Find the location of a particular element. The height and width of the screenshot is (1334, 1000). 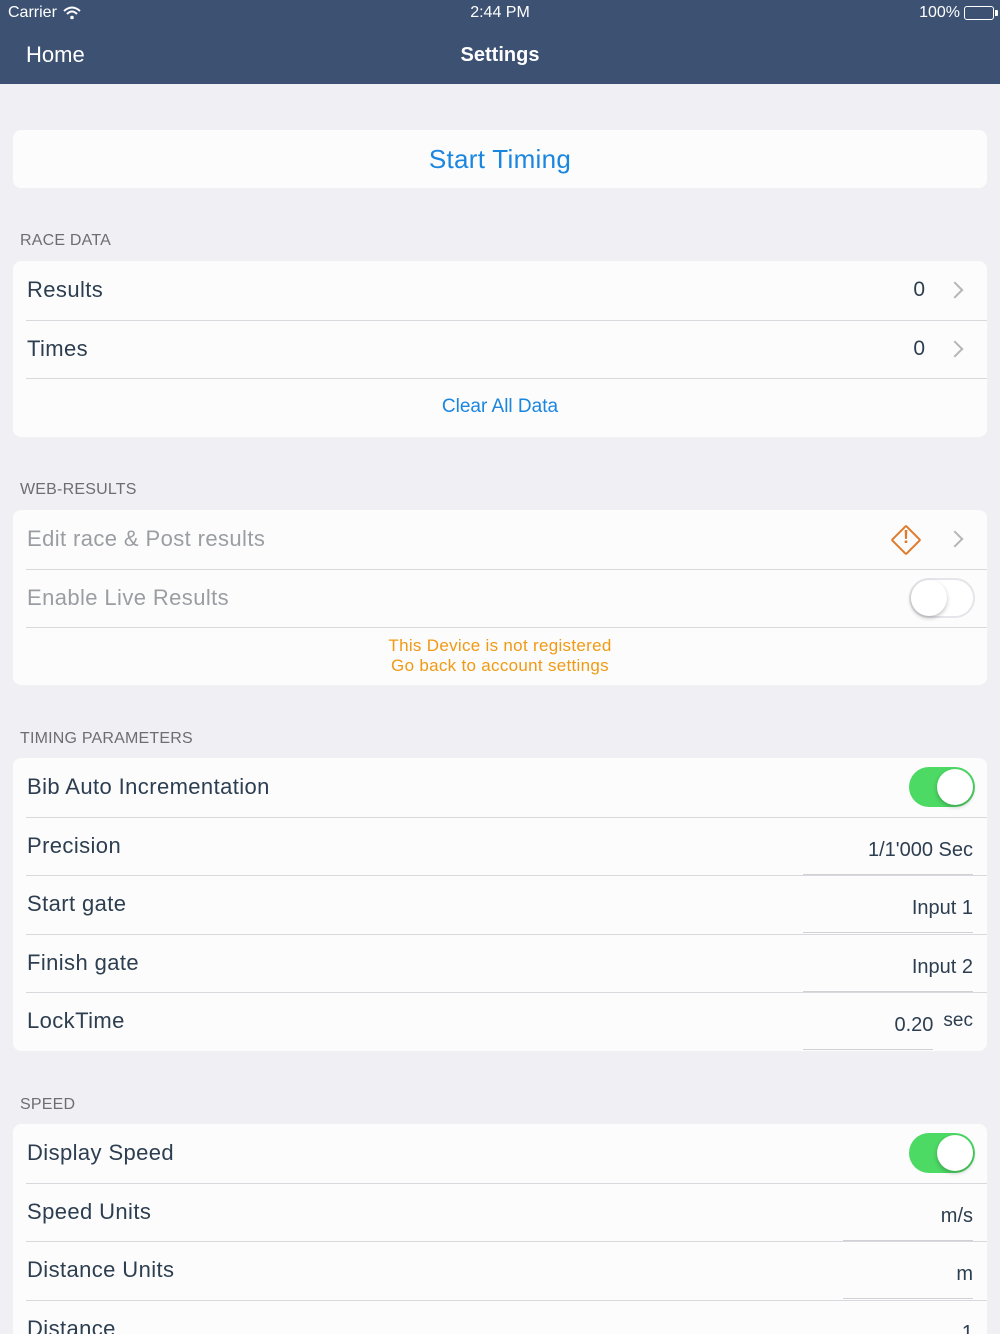

speed-units-row: Speed Units m/s is located at coordinates (500, 1212).